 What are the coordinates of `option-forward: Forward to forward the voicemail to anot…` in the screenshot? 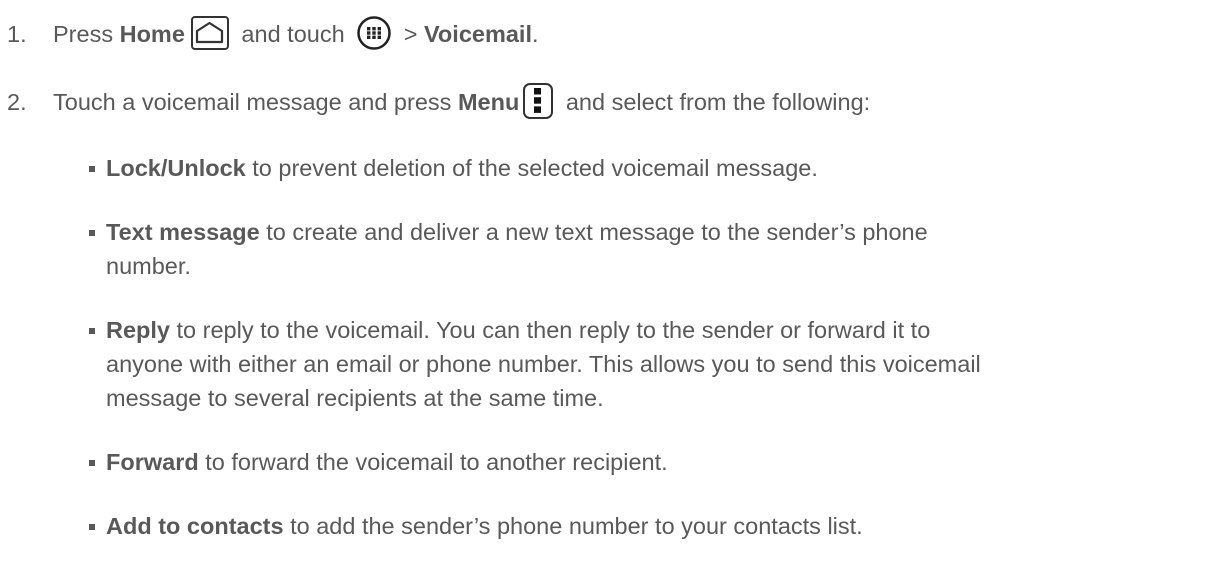 It's located at (642, 462).